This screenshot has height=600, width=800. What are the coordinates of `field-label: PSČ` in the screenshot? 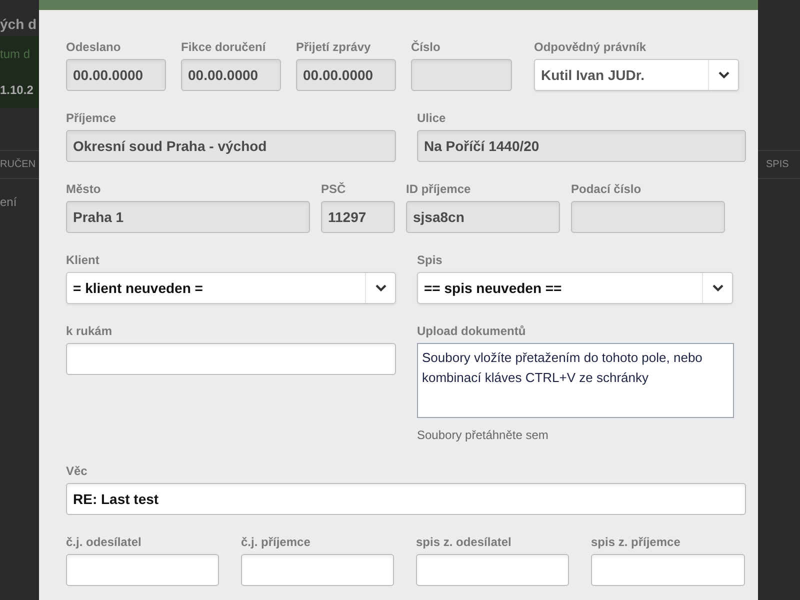 It's located at (334, 189).